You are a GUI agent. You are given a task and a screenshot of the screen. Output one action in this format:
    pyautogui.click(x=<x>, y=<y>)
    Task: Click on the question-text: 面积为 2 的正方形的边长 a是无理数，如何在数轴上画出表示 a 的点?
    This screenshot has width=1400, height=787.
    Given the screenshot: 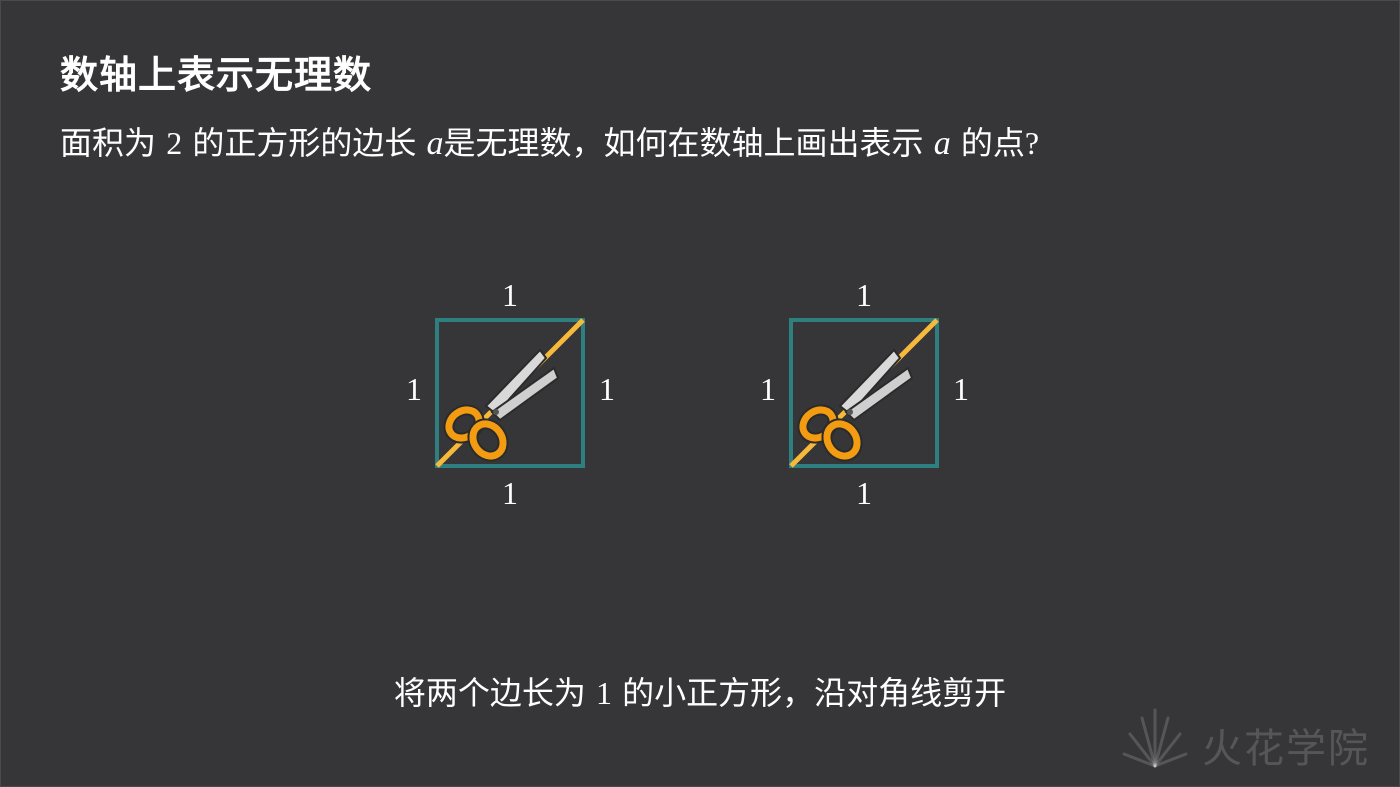 What is the action you would take?
    pyautogui.click(x=549, y=141)
    